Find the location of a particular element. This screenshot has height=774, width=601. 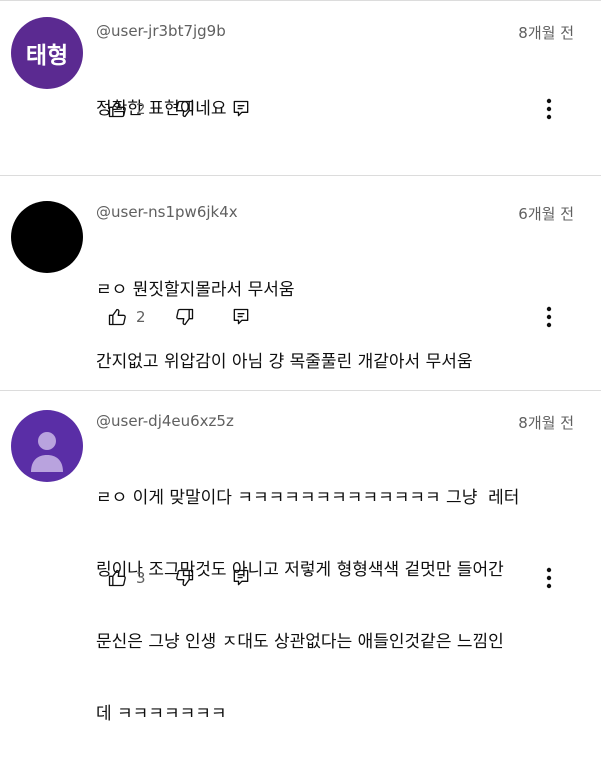

comment-author: @user-jr3bt7jg9b is located at coordinates (161, 31).